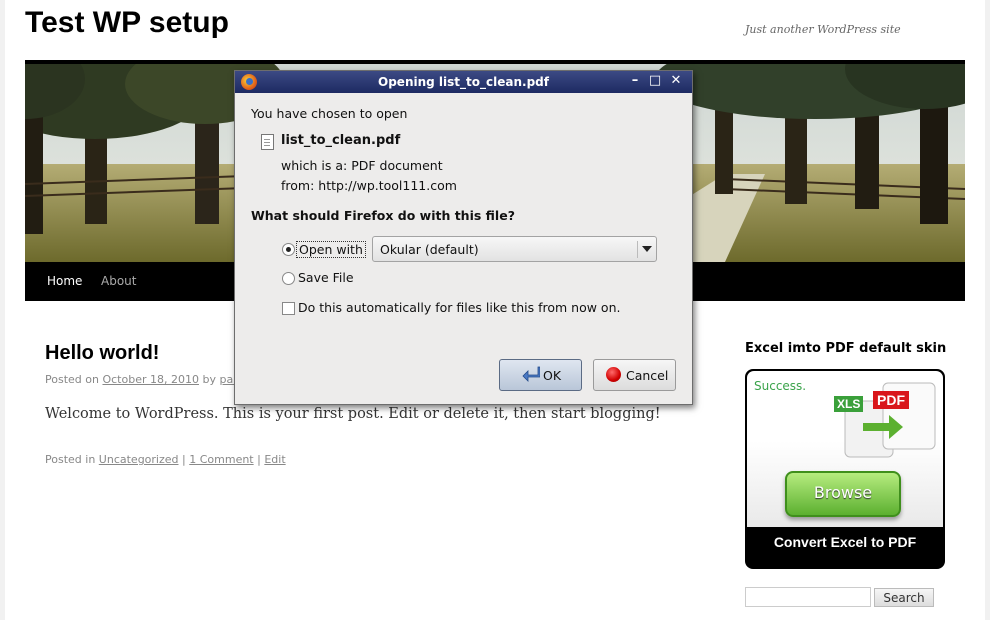  I want to click on application-select-value: Okular (default), so click(429, 249).